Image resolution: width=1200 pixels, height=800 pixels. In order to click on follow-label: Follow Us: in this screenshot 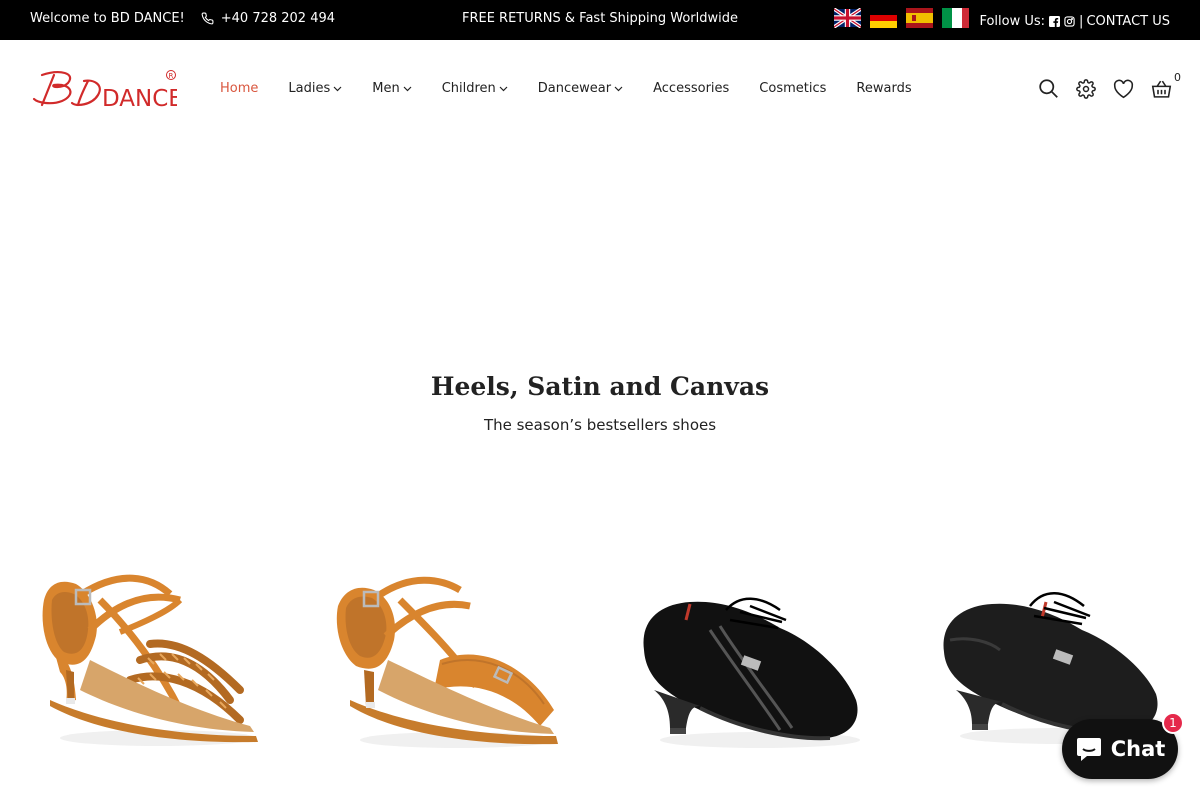, I will do `click(1012, 21)`.